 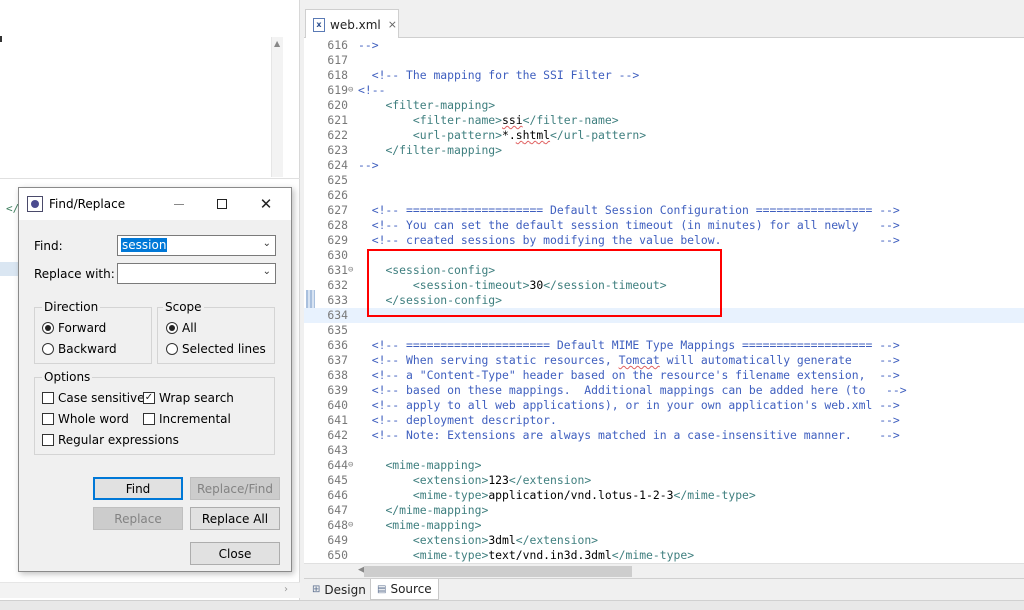 I want to click on replace-all-button: Replace All, so click(x=235, y=518).